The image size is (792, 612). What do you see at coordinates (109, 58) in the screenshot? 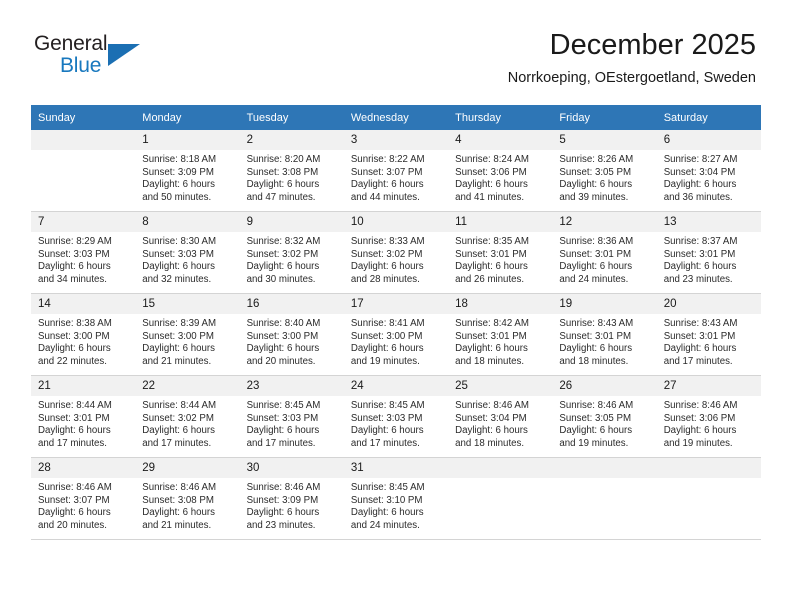
I see `general-blue-logo: General Blue` at bounding box center [109, 58].